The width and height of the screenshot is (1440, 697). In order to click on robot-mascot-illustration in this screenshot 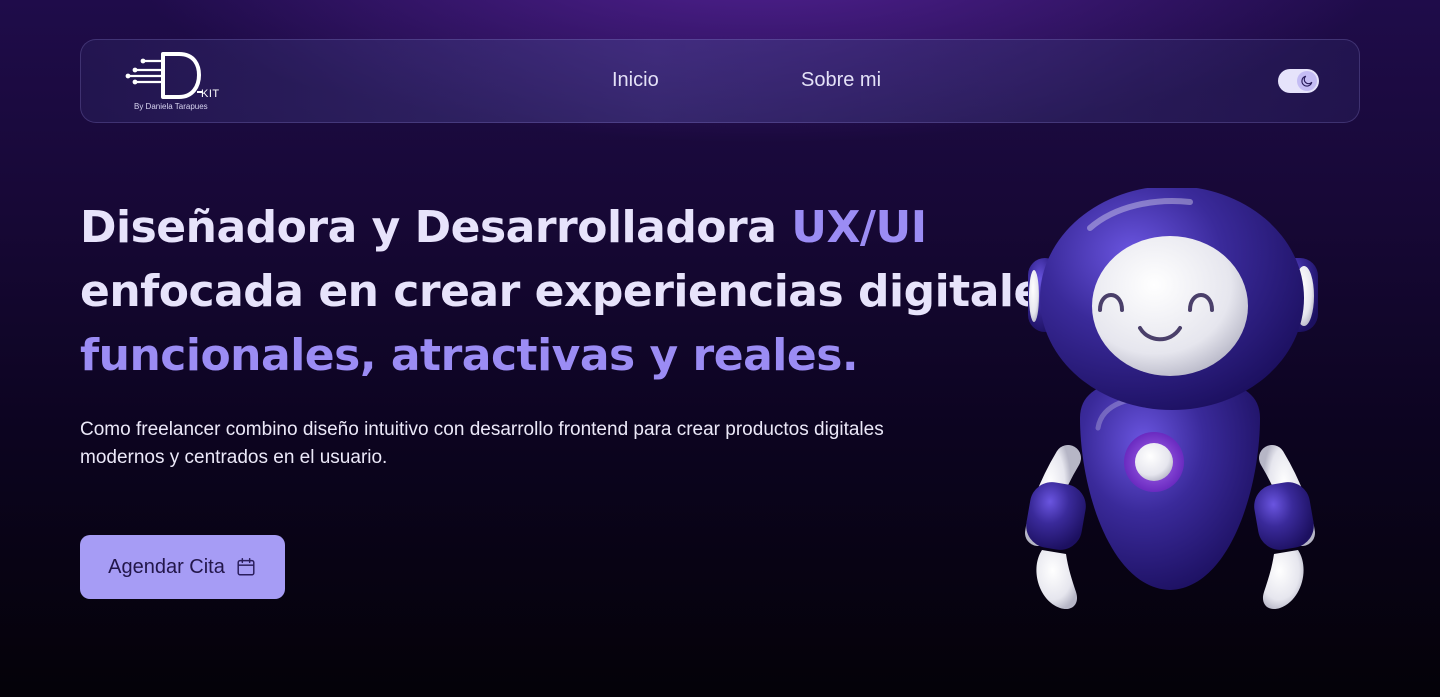, I will do `click(1171, 399)`.